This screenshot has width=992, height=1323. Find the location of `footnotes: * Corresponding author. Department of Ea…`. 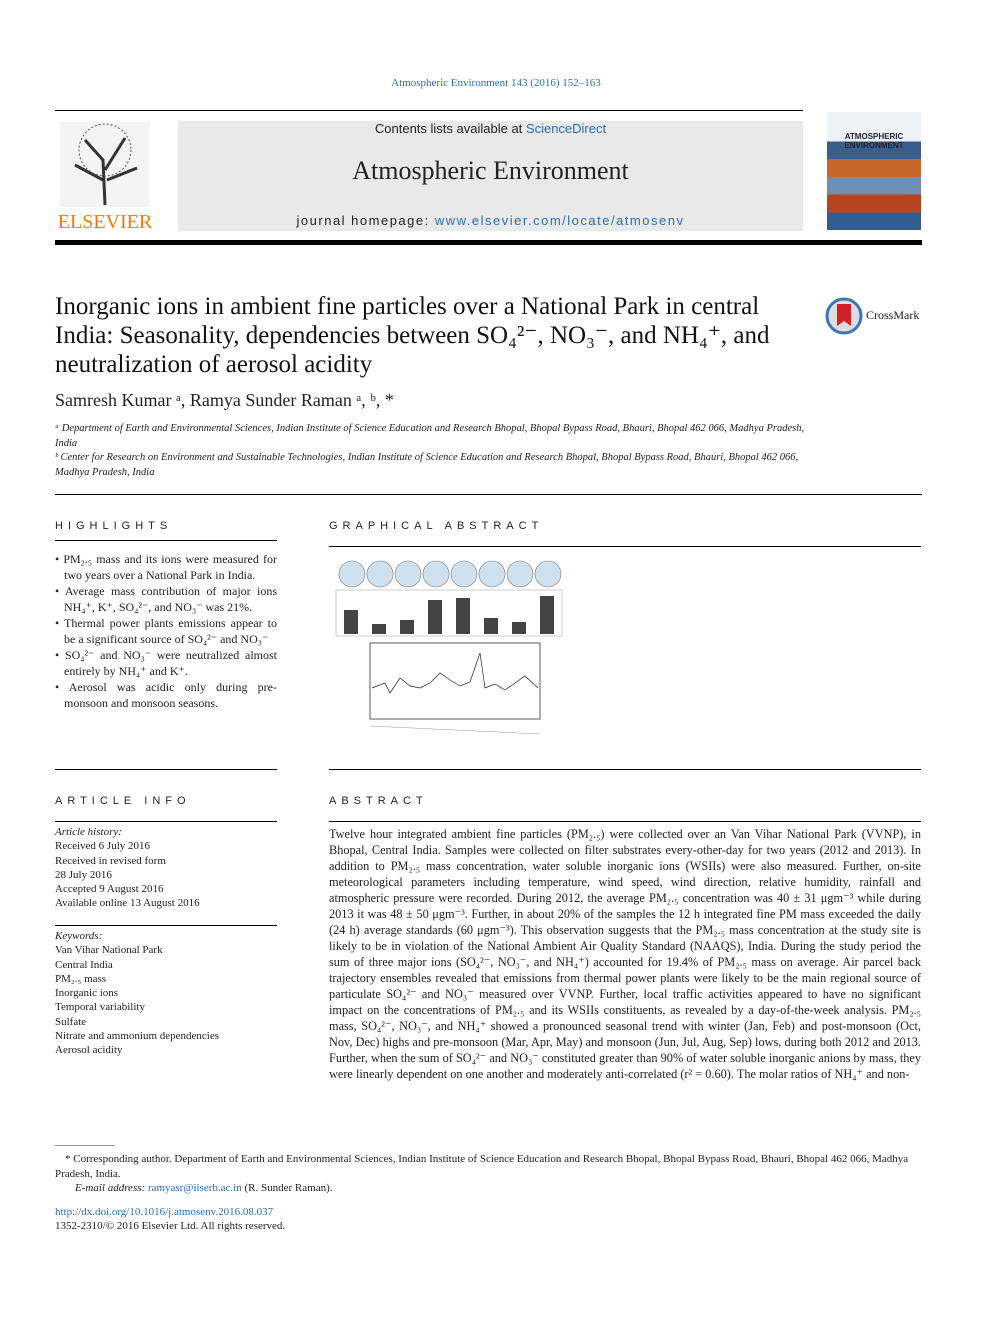

footnotes: * Corresponding author. Department of Ea… is located at coordinates (488, 1193).